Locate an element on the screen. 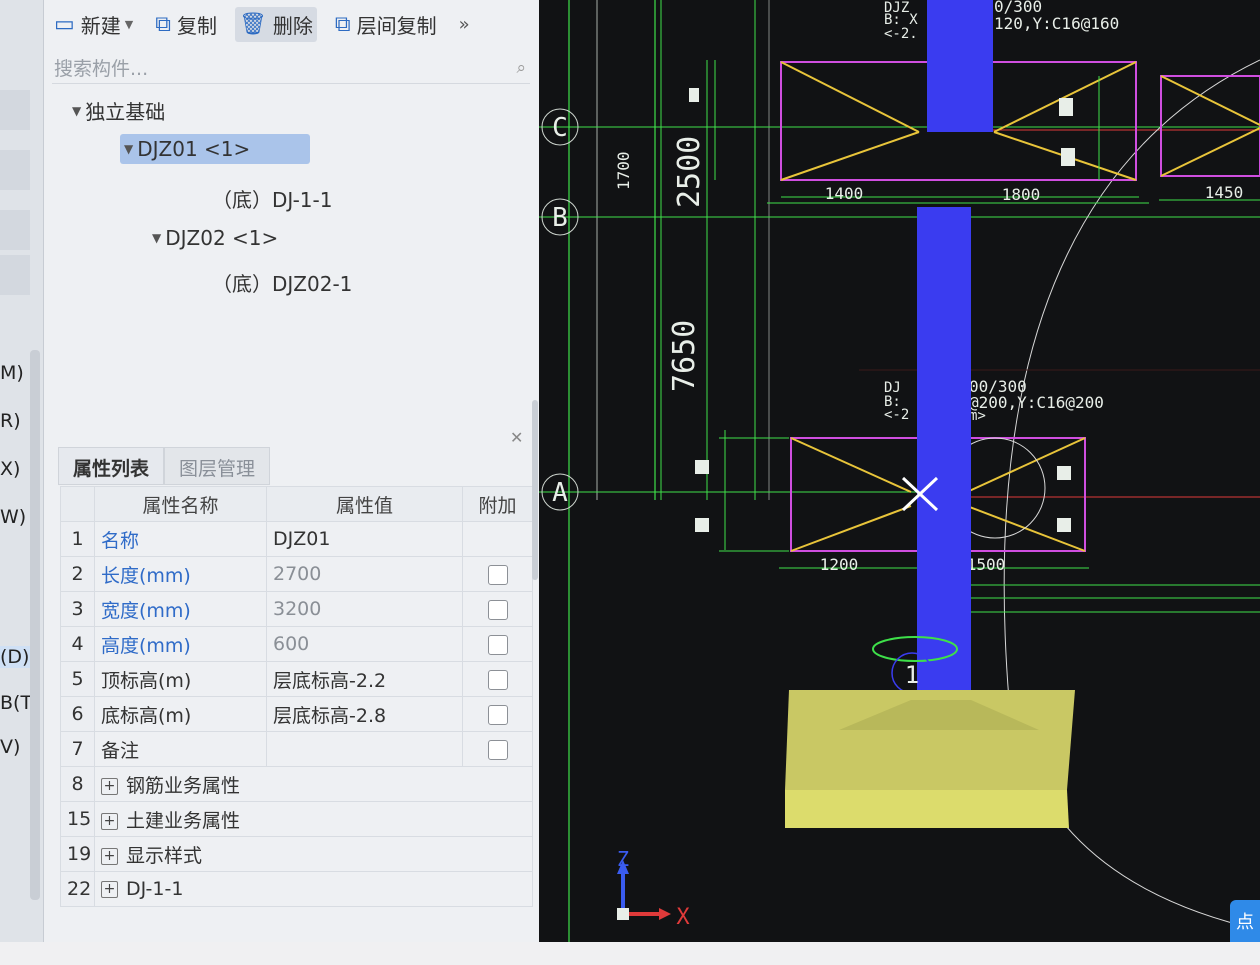 Image resolution: width=1260 pixels, height=965 pixels. prop-value: 2700 is located at coordinates (364, 574).